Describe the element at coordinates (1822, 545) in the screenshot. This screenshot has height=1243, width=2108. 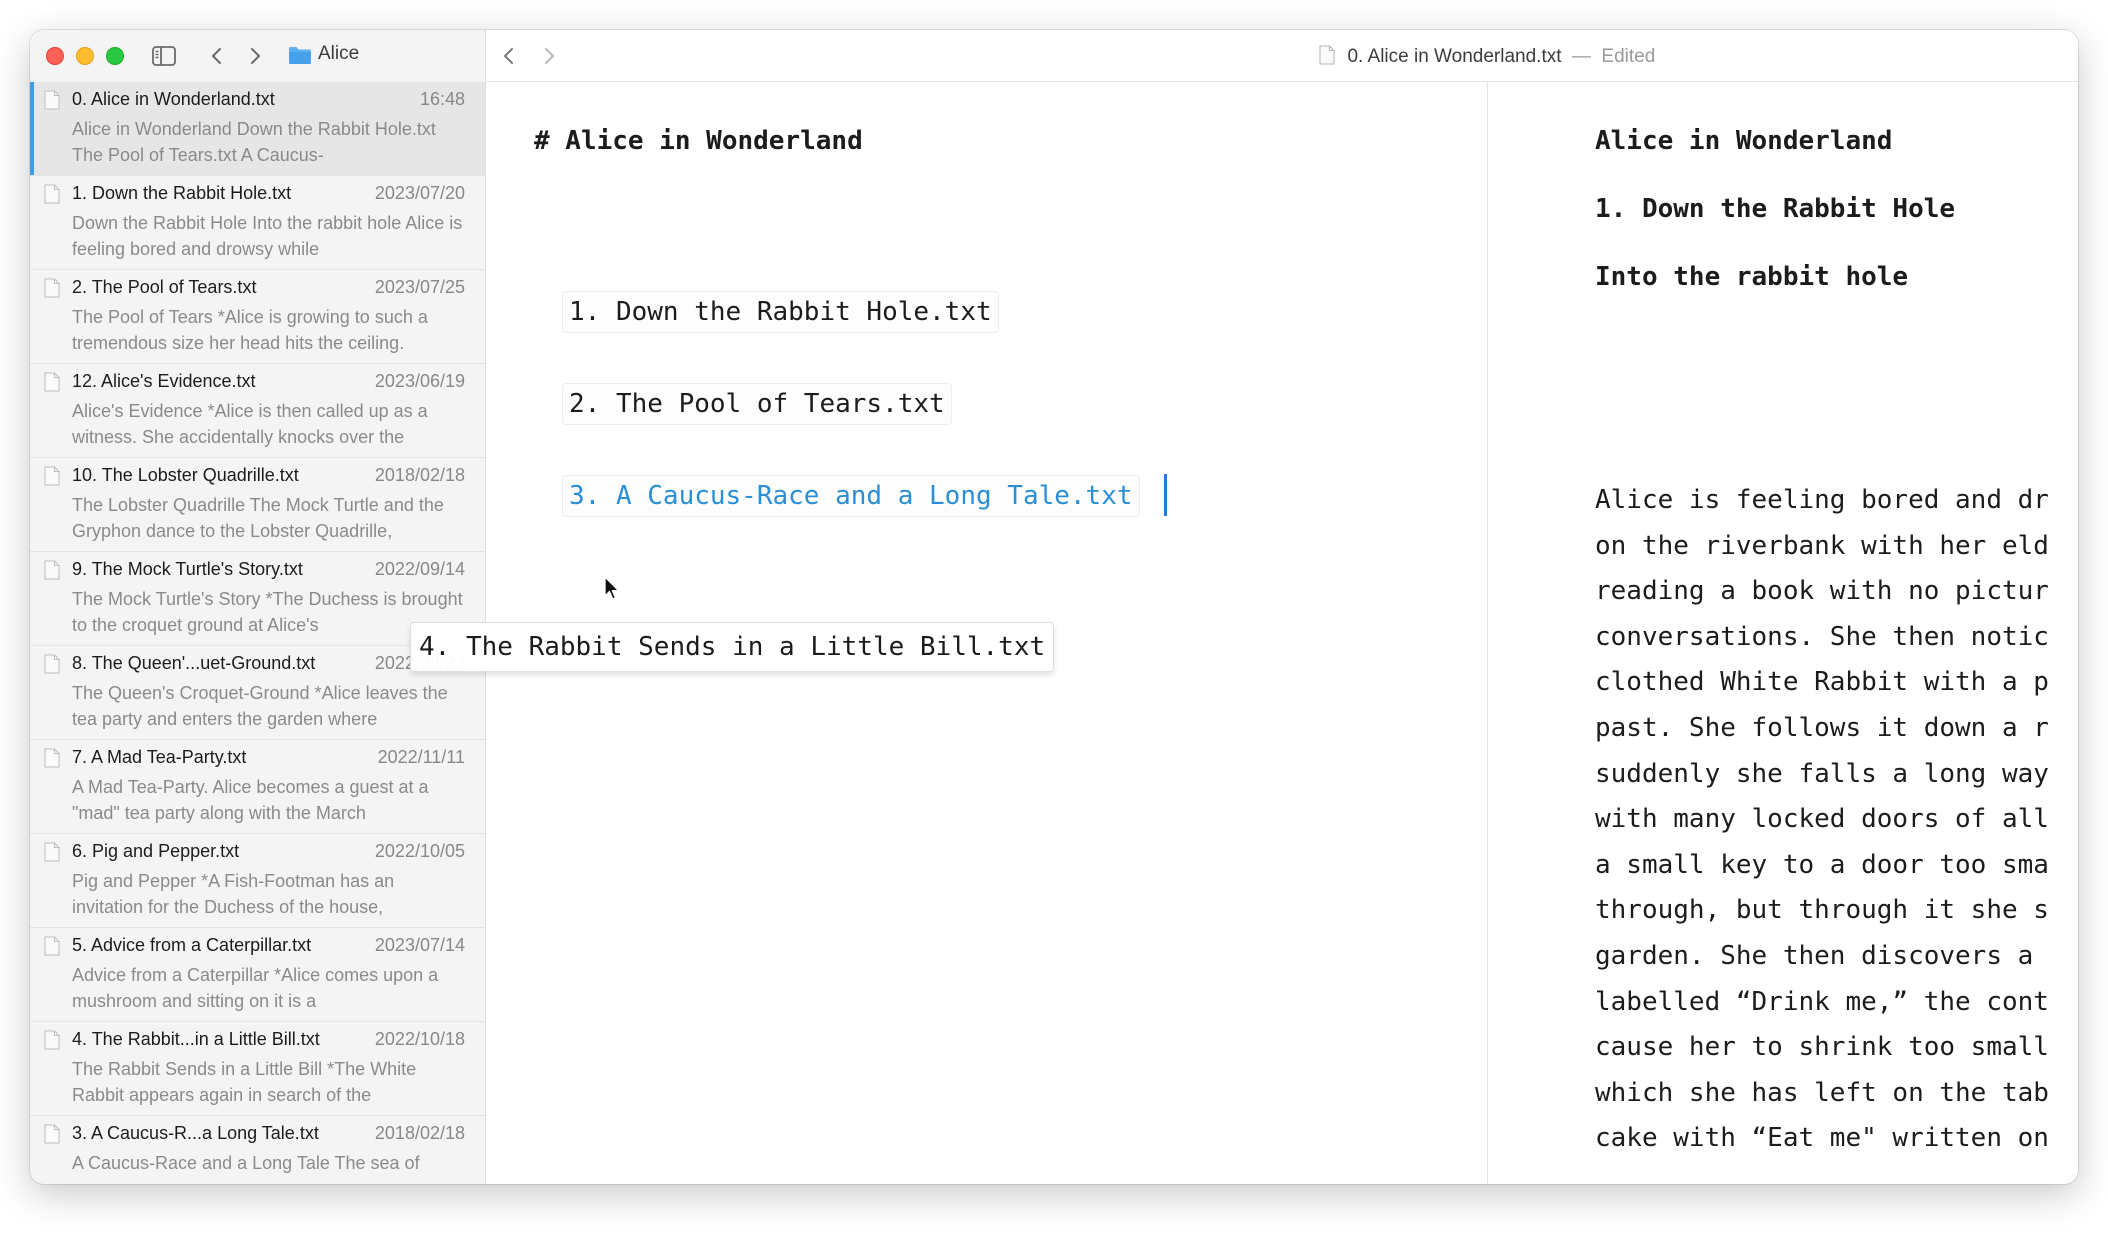
I see `preview-text-line: on the riverbank with her eld` at that location.